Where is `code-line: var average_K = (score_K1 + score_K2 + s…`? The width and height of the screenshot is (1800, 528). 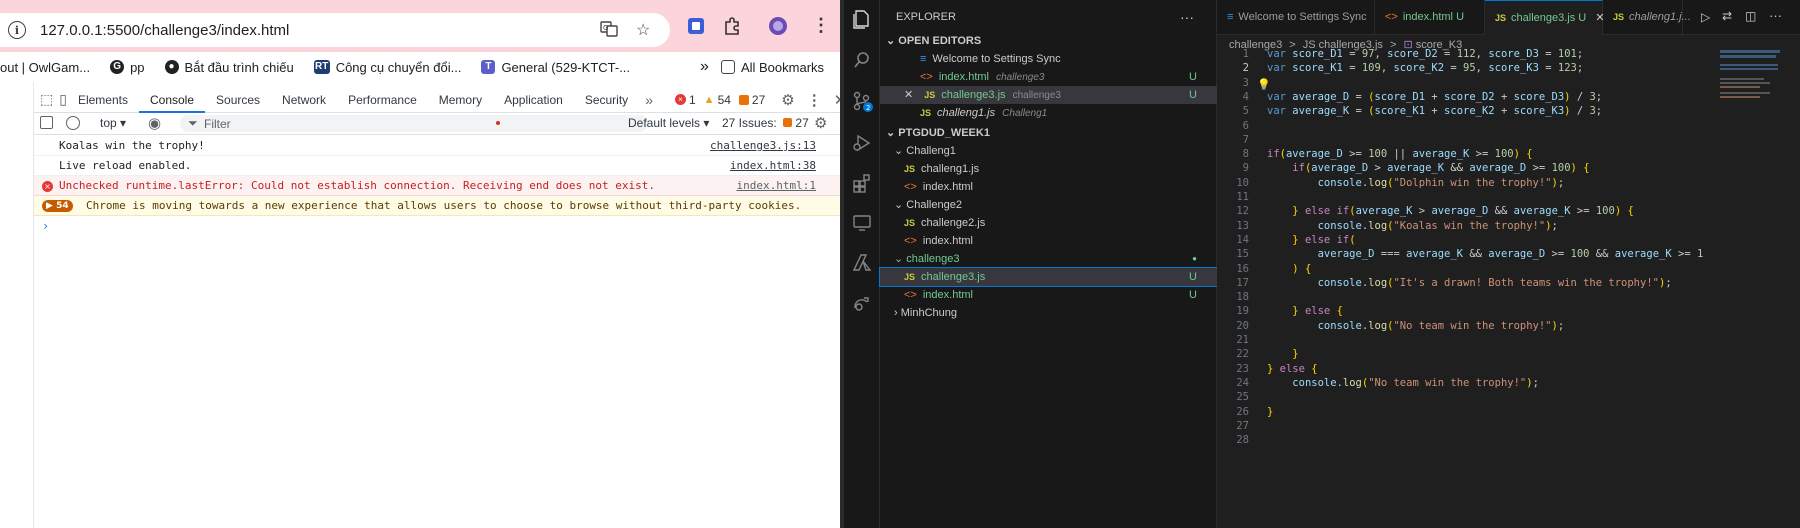 code-line: var average_K = (score_K1 + score_K2 + s… is located at coordinates (1434, 111).